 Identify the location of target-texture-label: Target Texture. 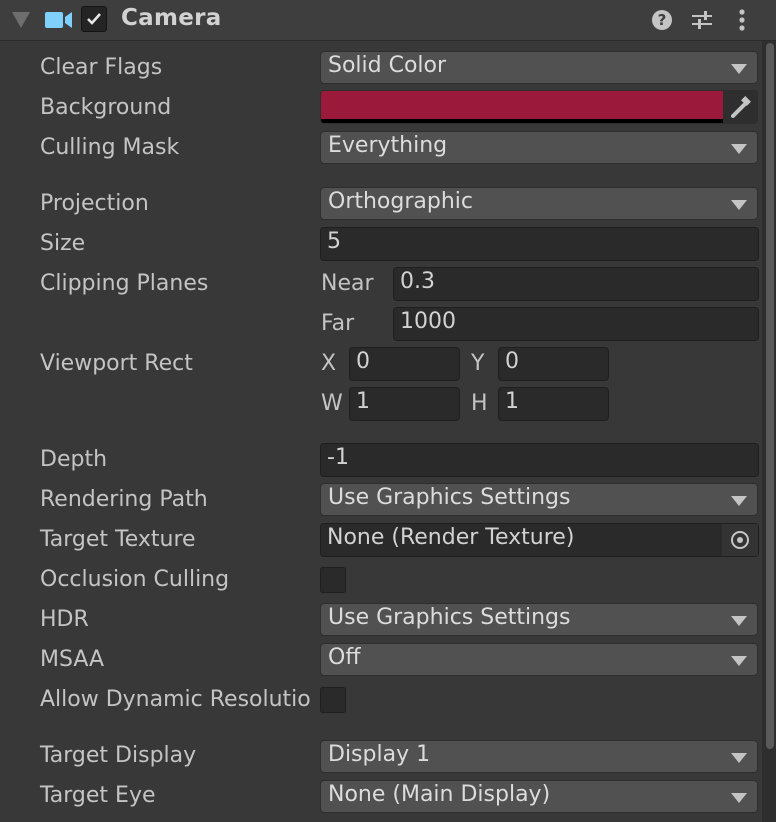
(118, 539).